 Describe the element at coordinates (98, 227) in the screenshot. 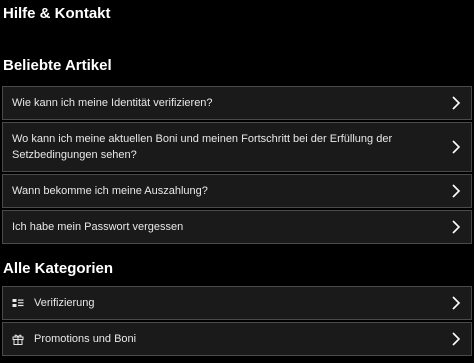

I see `article-label: Ich habe mein Passwort vergessen` at that location.